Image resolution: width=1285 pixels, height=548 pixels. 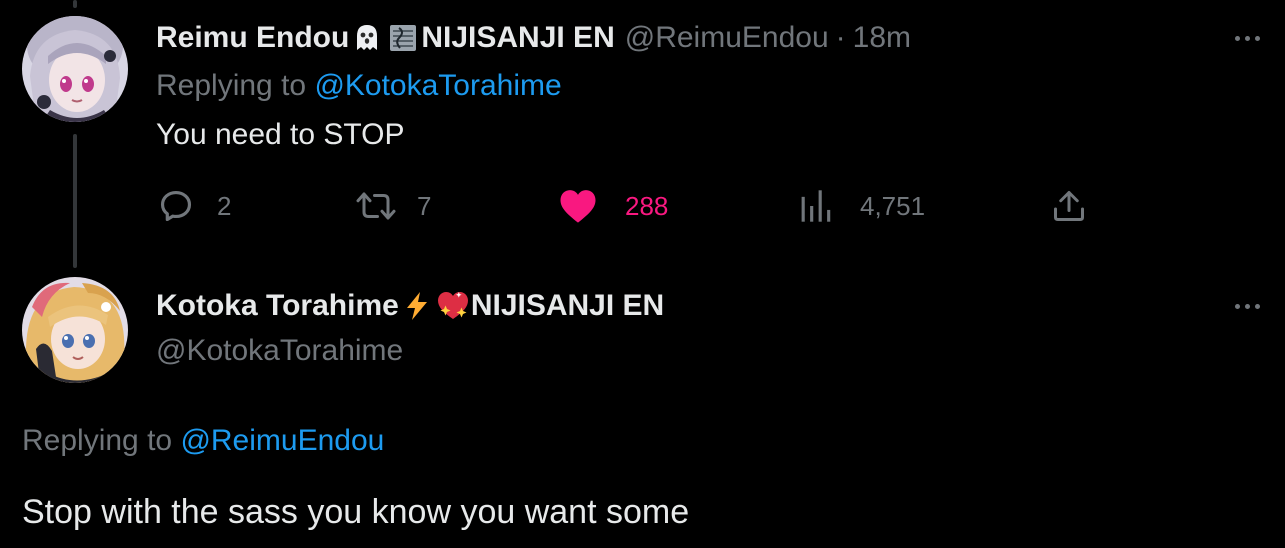 I want to click on retweet-count: 7, so click(x=424, y=205).